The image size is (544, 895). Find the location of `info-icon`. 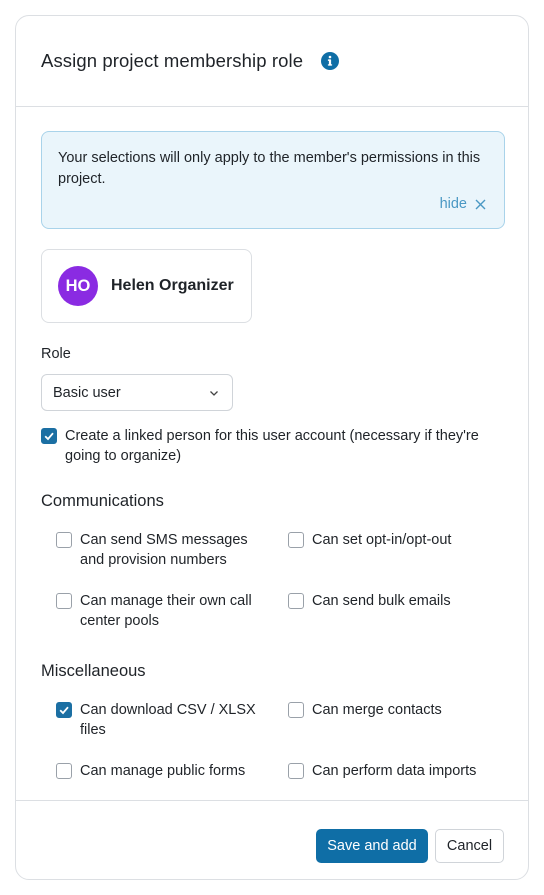

info-icon is located at coordinates (330, 61).